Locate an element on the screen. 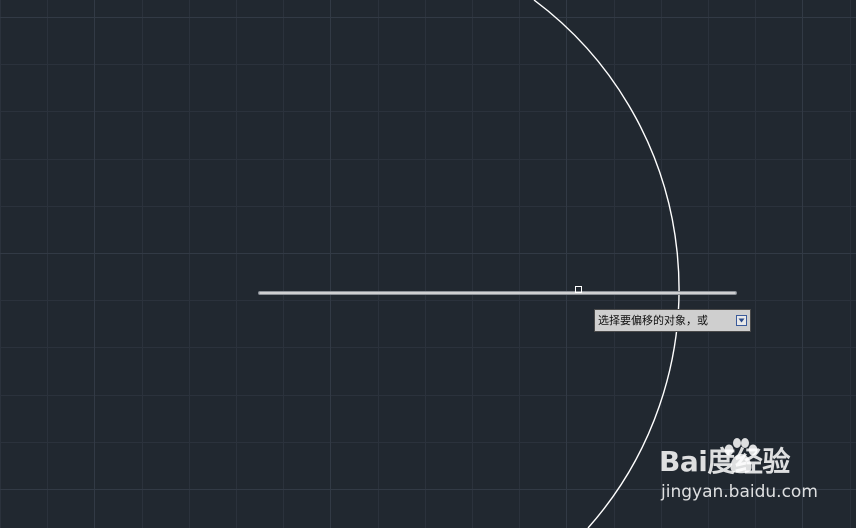  down-arrow-icon is located at coordinates (741, 320).